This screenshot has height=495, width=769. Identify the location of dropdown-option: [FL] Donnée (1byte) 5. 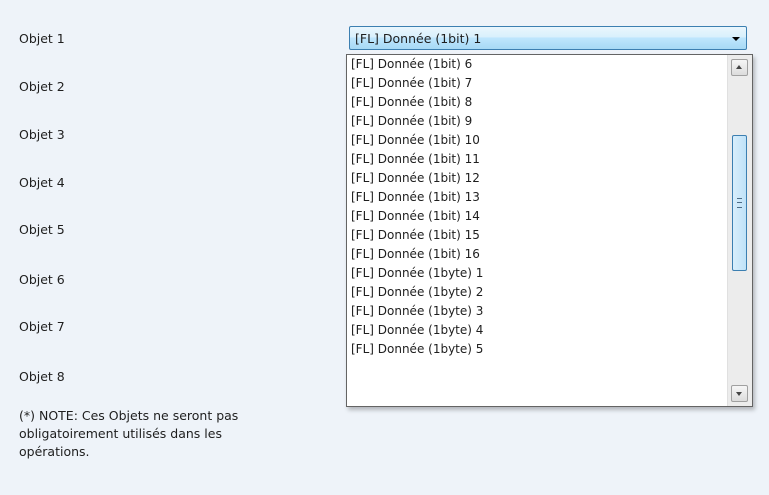
(535, 349).